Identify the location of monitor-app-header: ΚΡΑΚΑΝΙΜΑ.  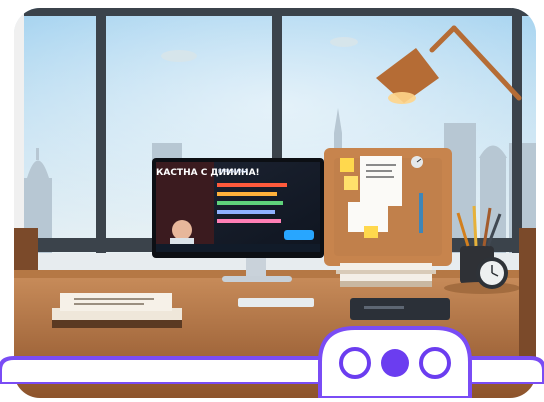
(233, 172).